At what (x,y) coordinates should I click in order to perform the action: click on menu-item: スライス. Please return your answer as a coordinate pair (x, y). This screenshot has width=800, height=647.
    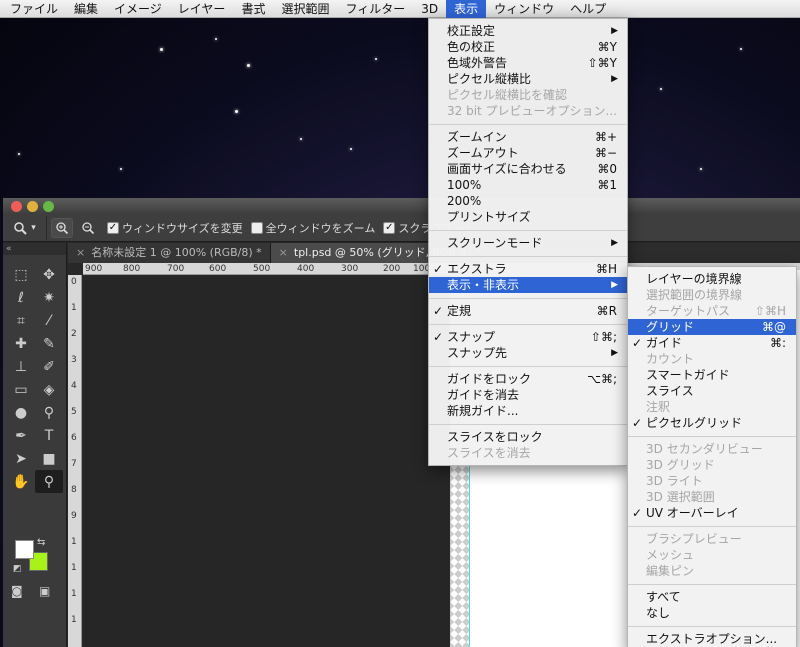
    Looking at the image, I should click on (712, 391).